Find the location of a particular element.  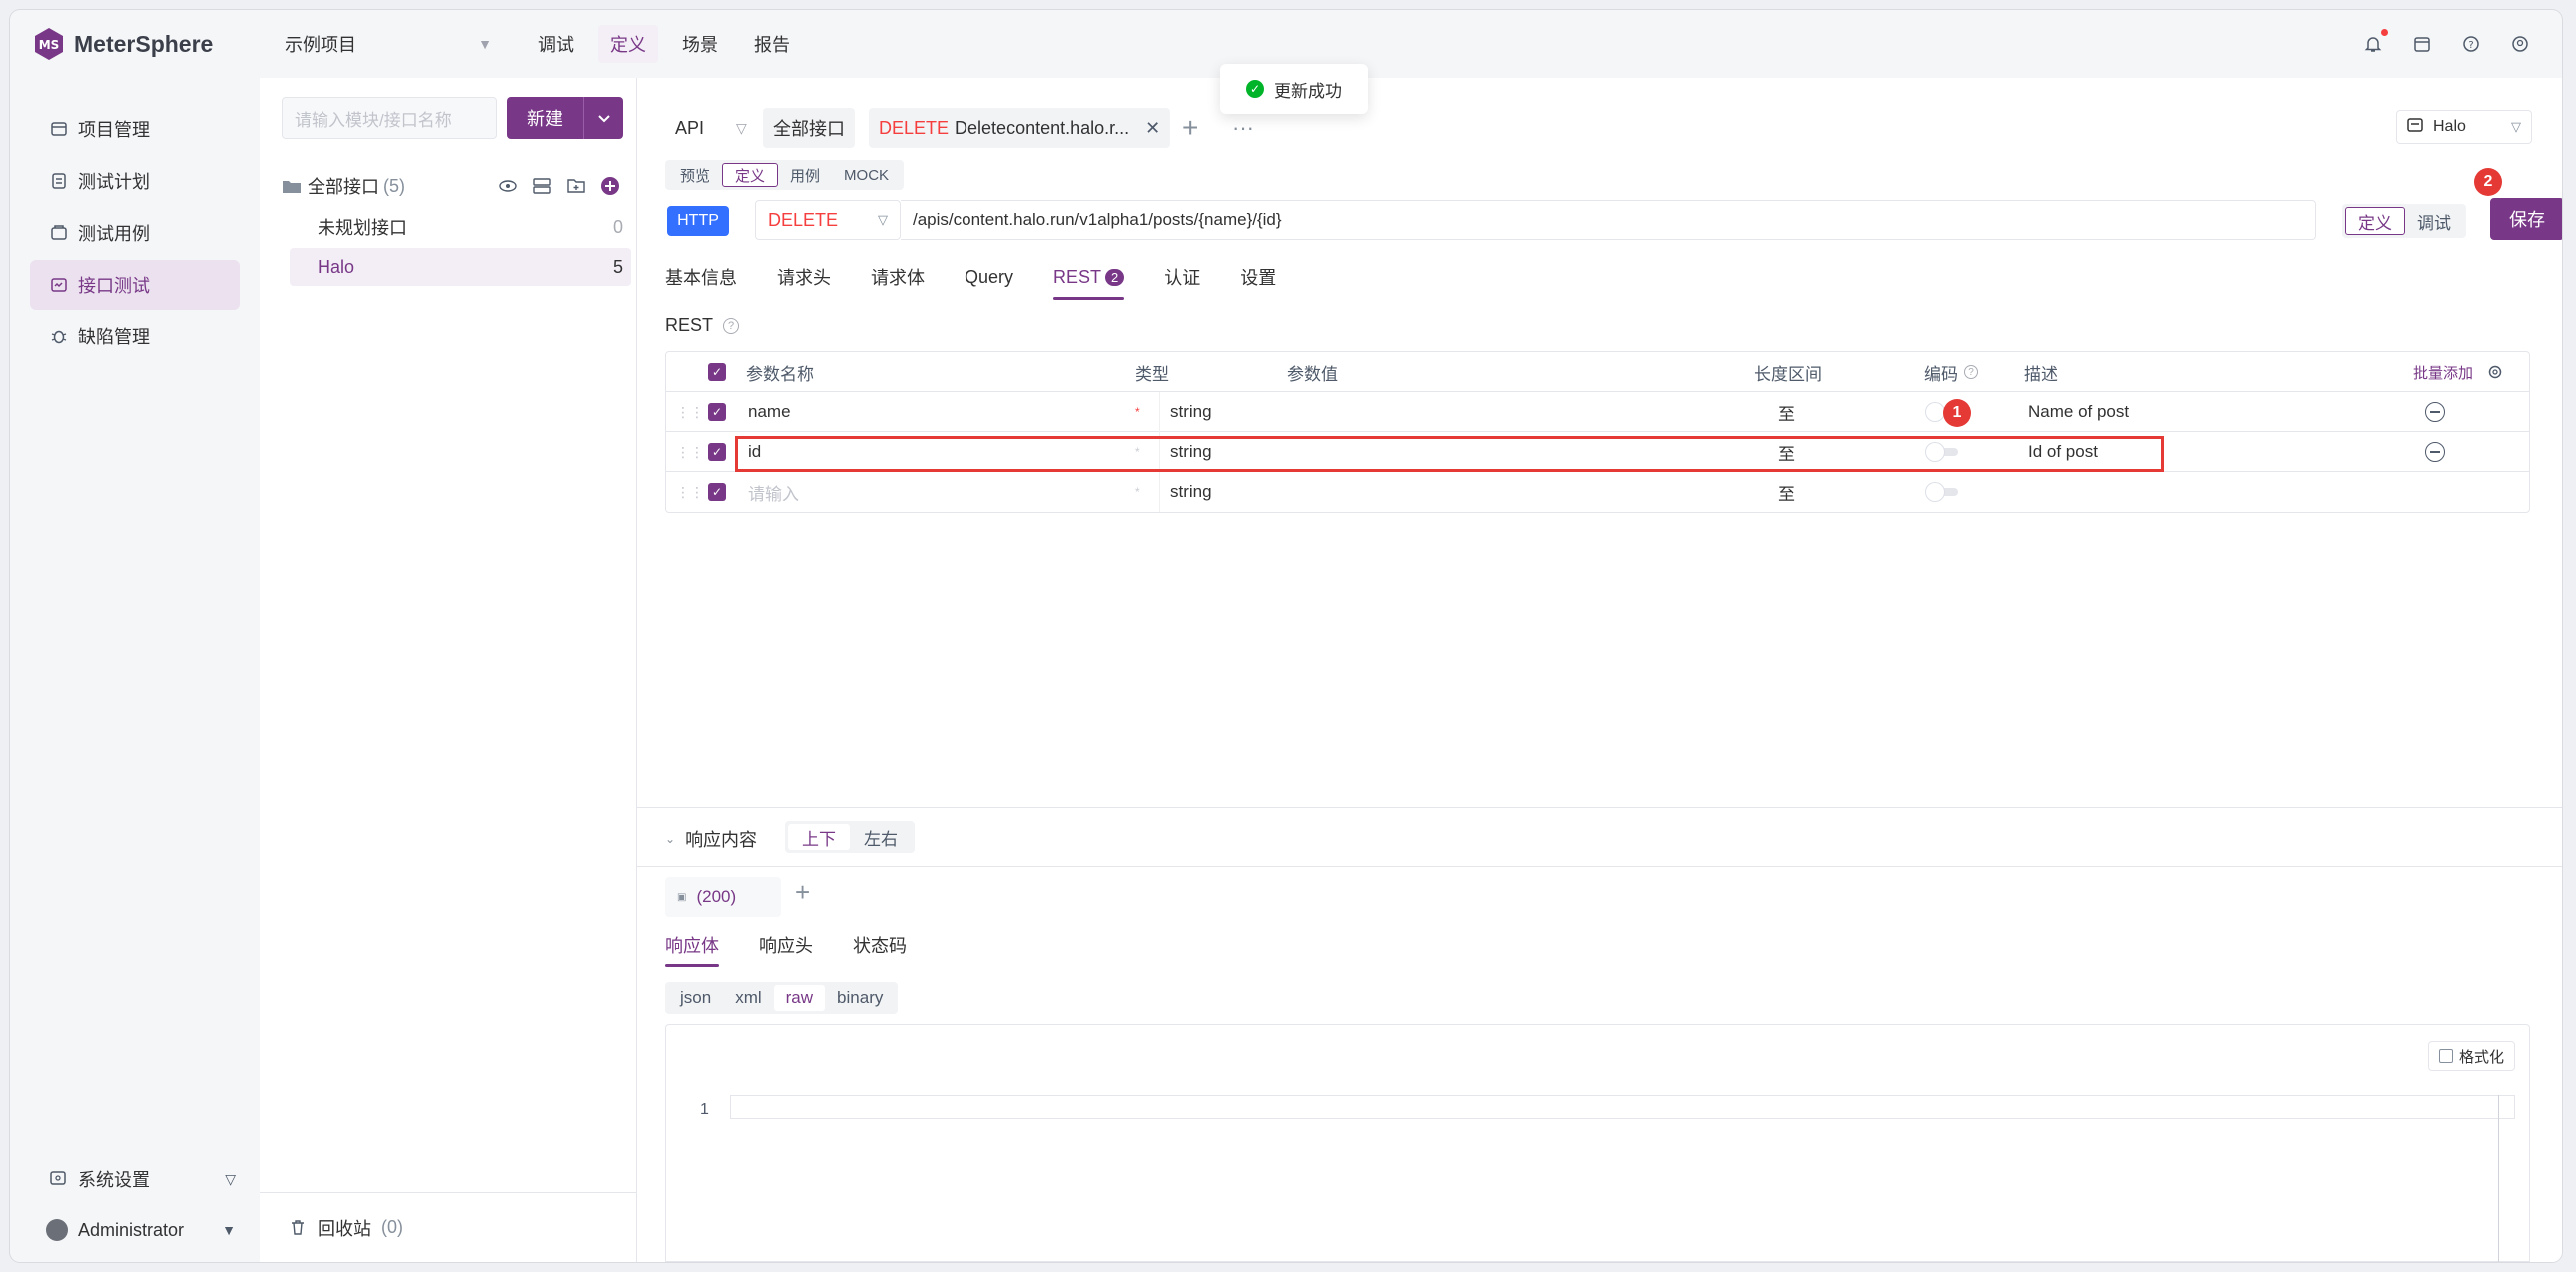

tab-headers: 请求头 is located at coordinates (804, 277).